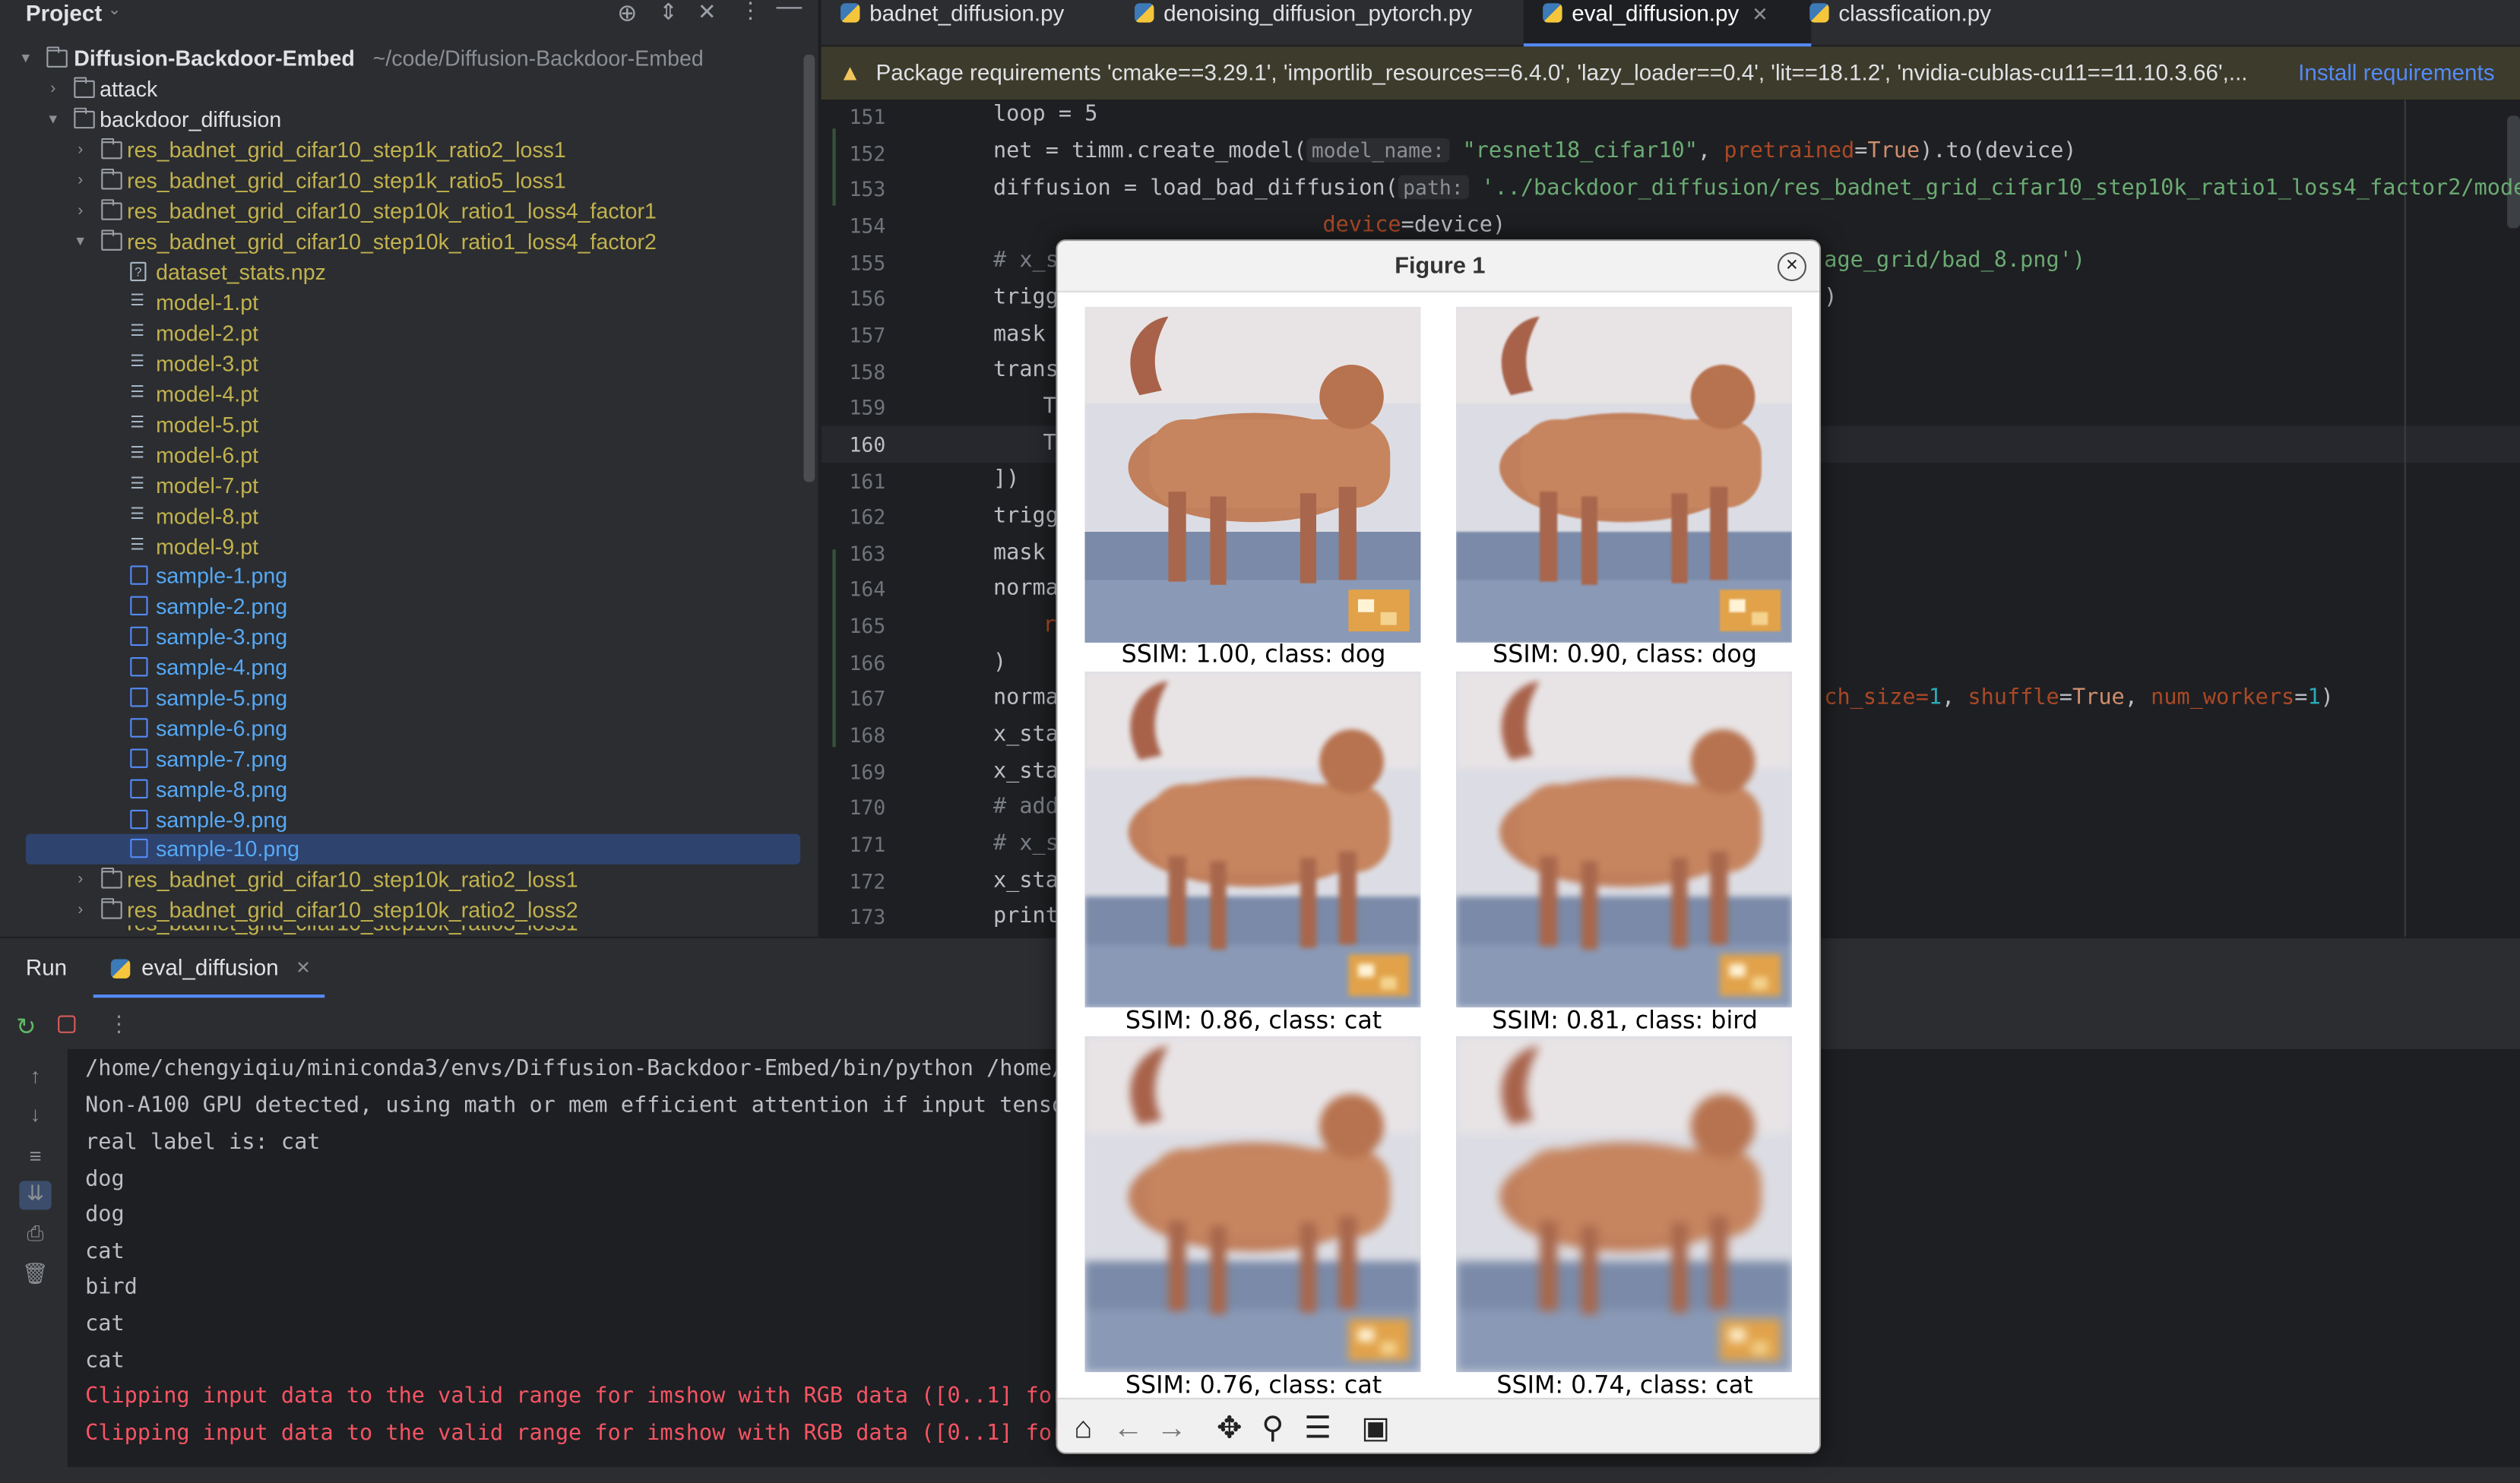 This screenshot has height=1483, width=2520. Describe the element at coordinates (35, 1116) in the screenshot. I see `scroll-down-icon: ↓` at that location.